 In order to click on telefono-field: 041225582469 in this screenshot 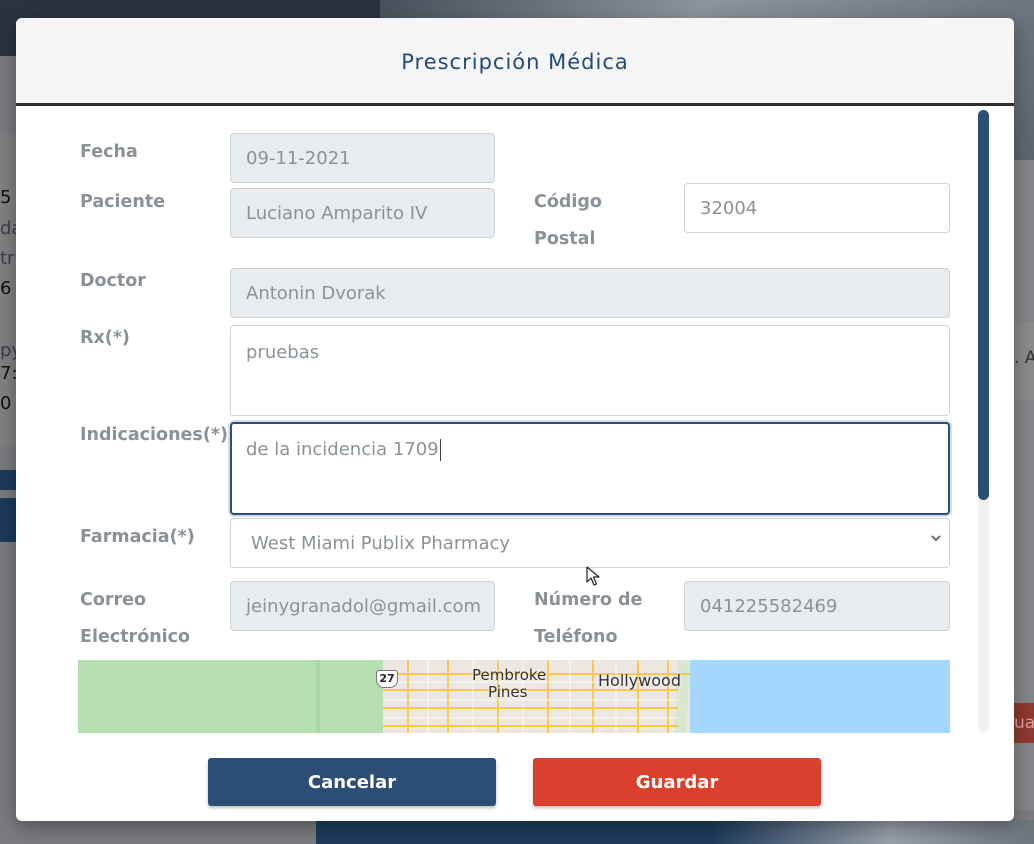, I will do `click(817, 606)`.